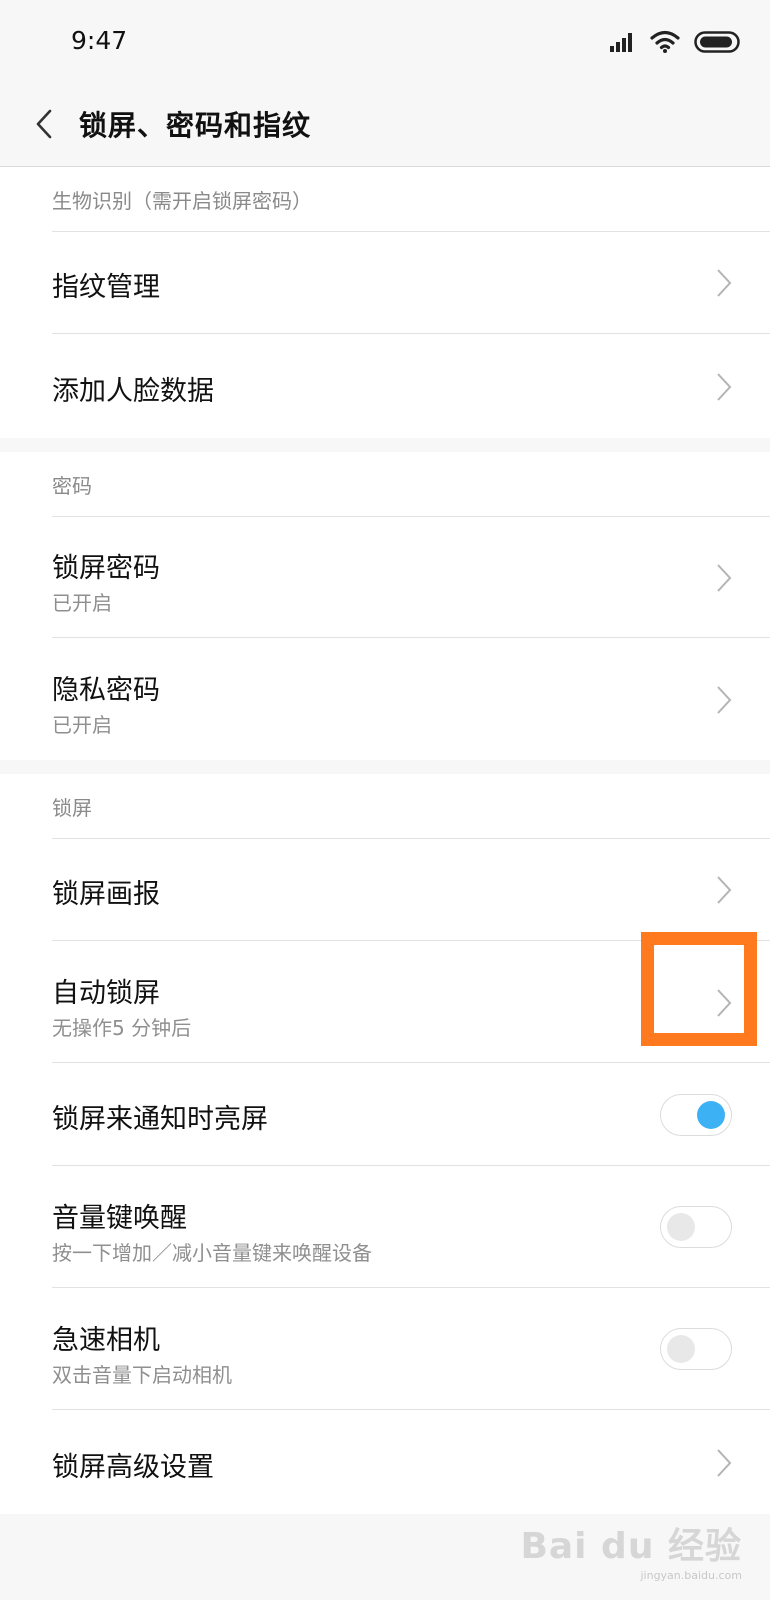 The height and width of the screenshot is (1600, 770). What do you see at coordinates (106, 690) in the screenshot?
I see `row-title: 隐私密码` at bounding box center [106, 690].